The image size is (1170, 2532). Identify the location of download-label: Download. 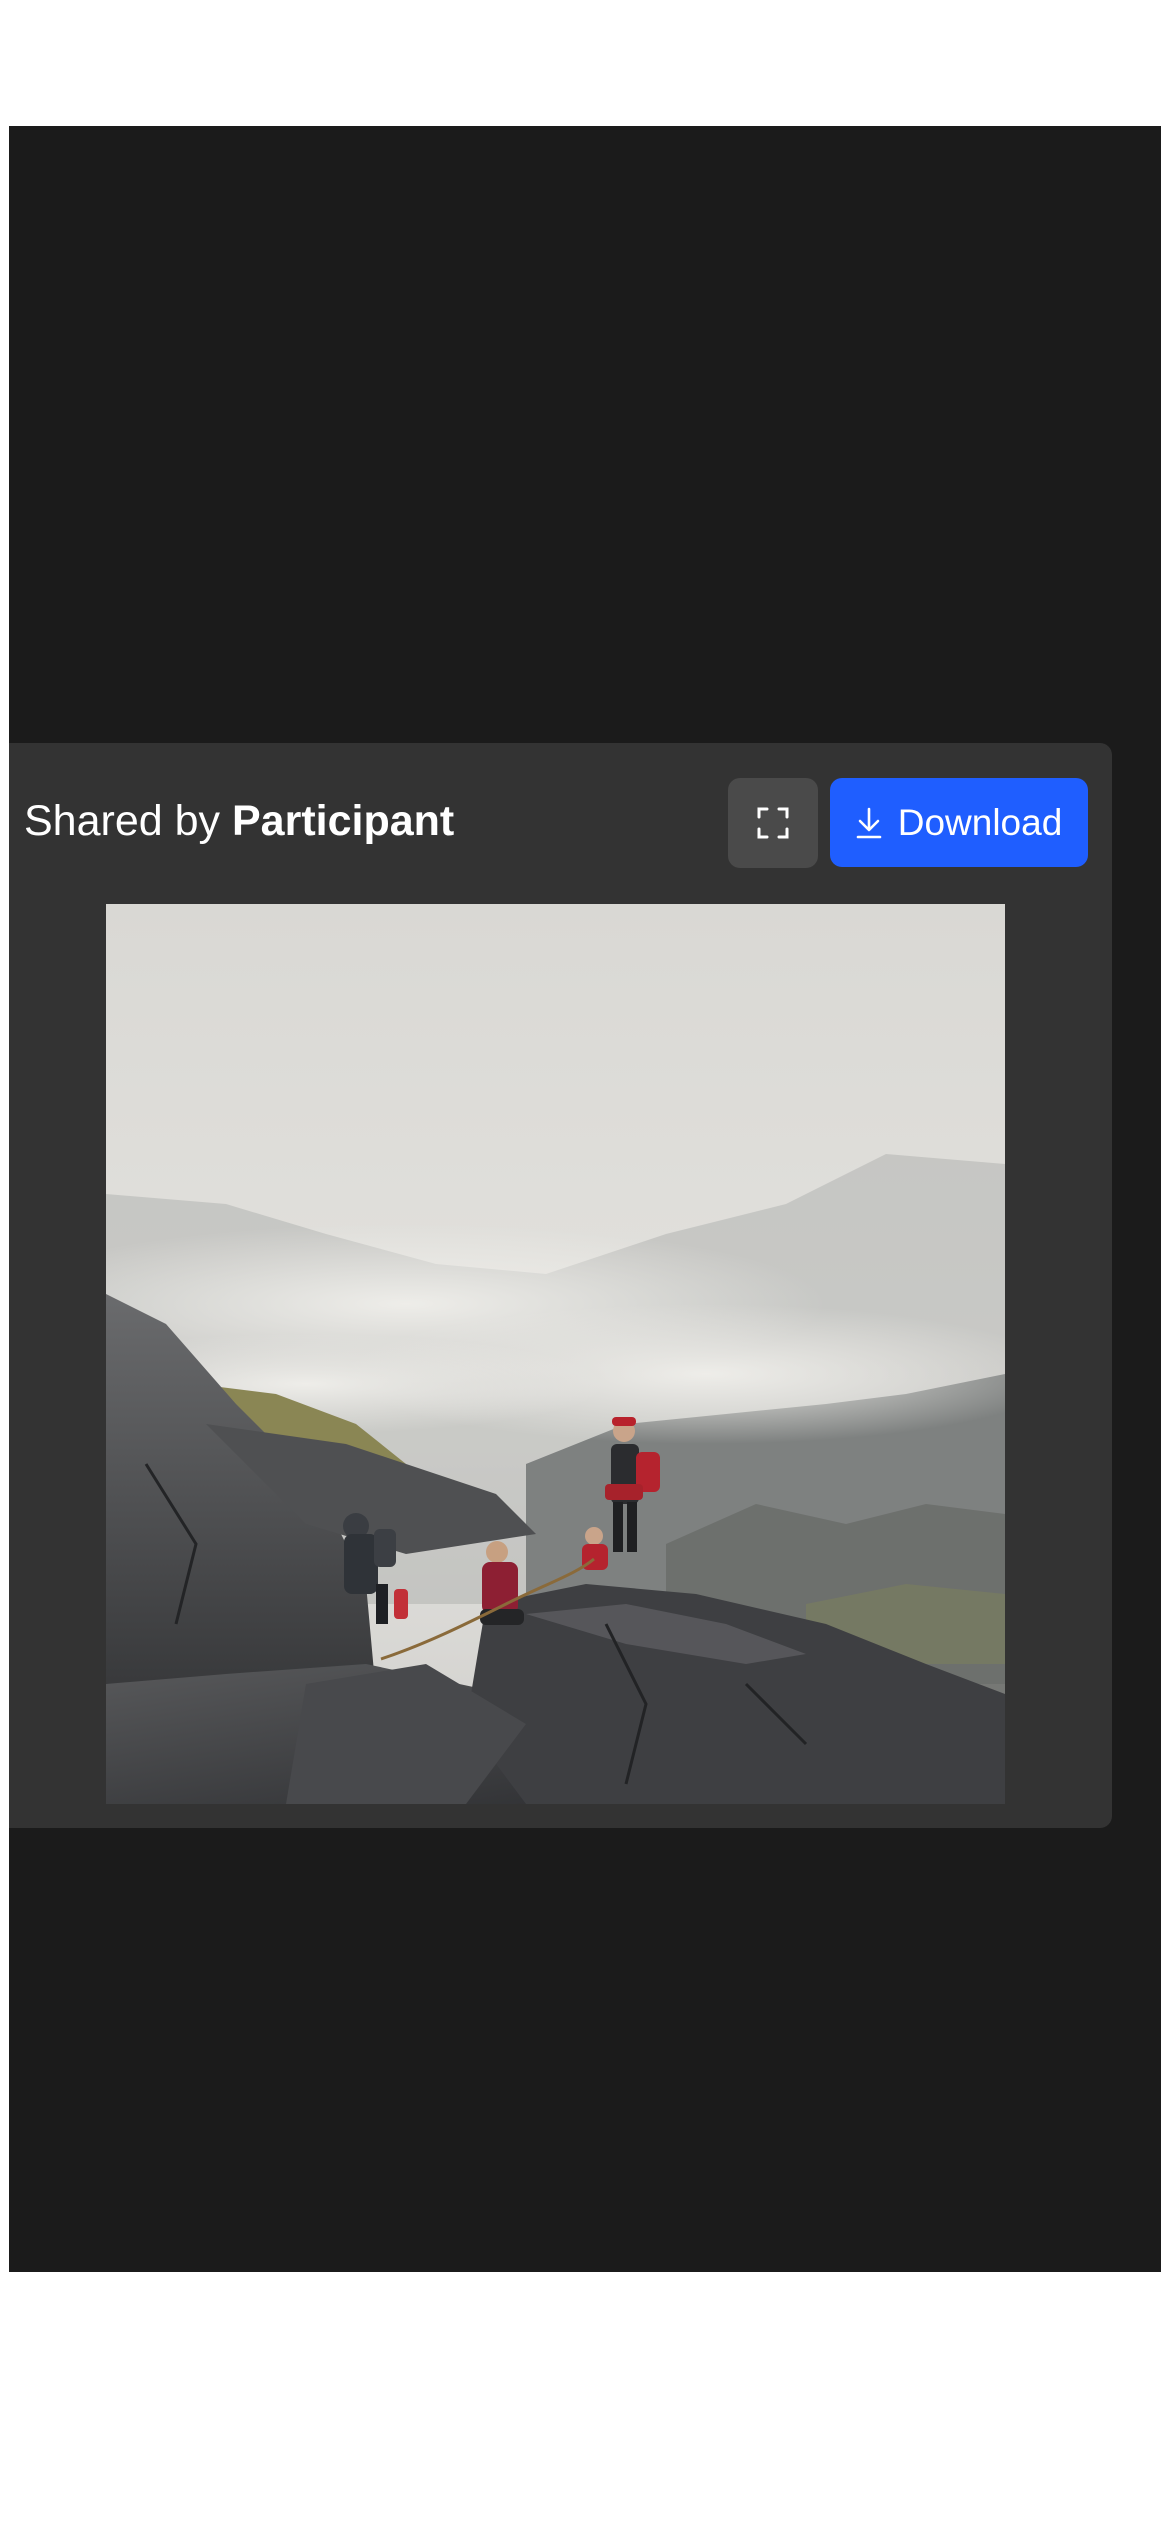
(980, 822).